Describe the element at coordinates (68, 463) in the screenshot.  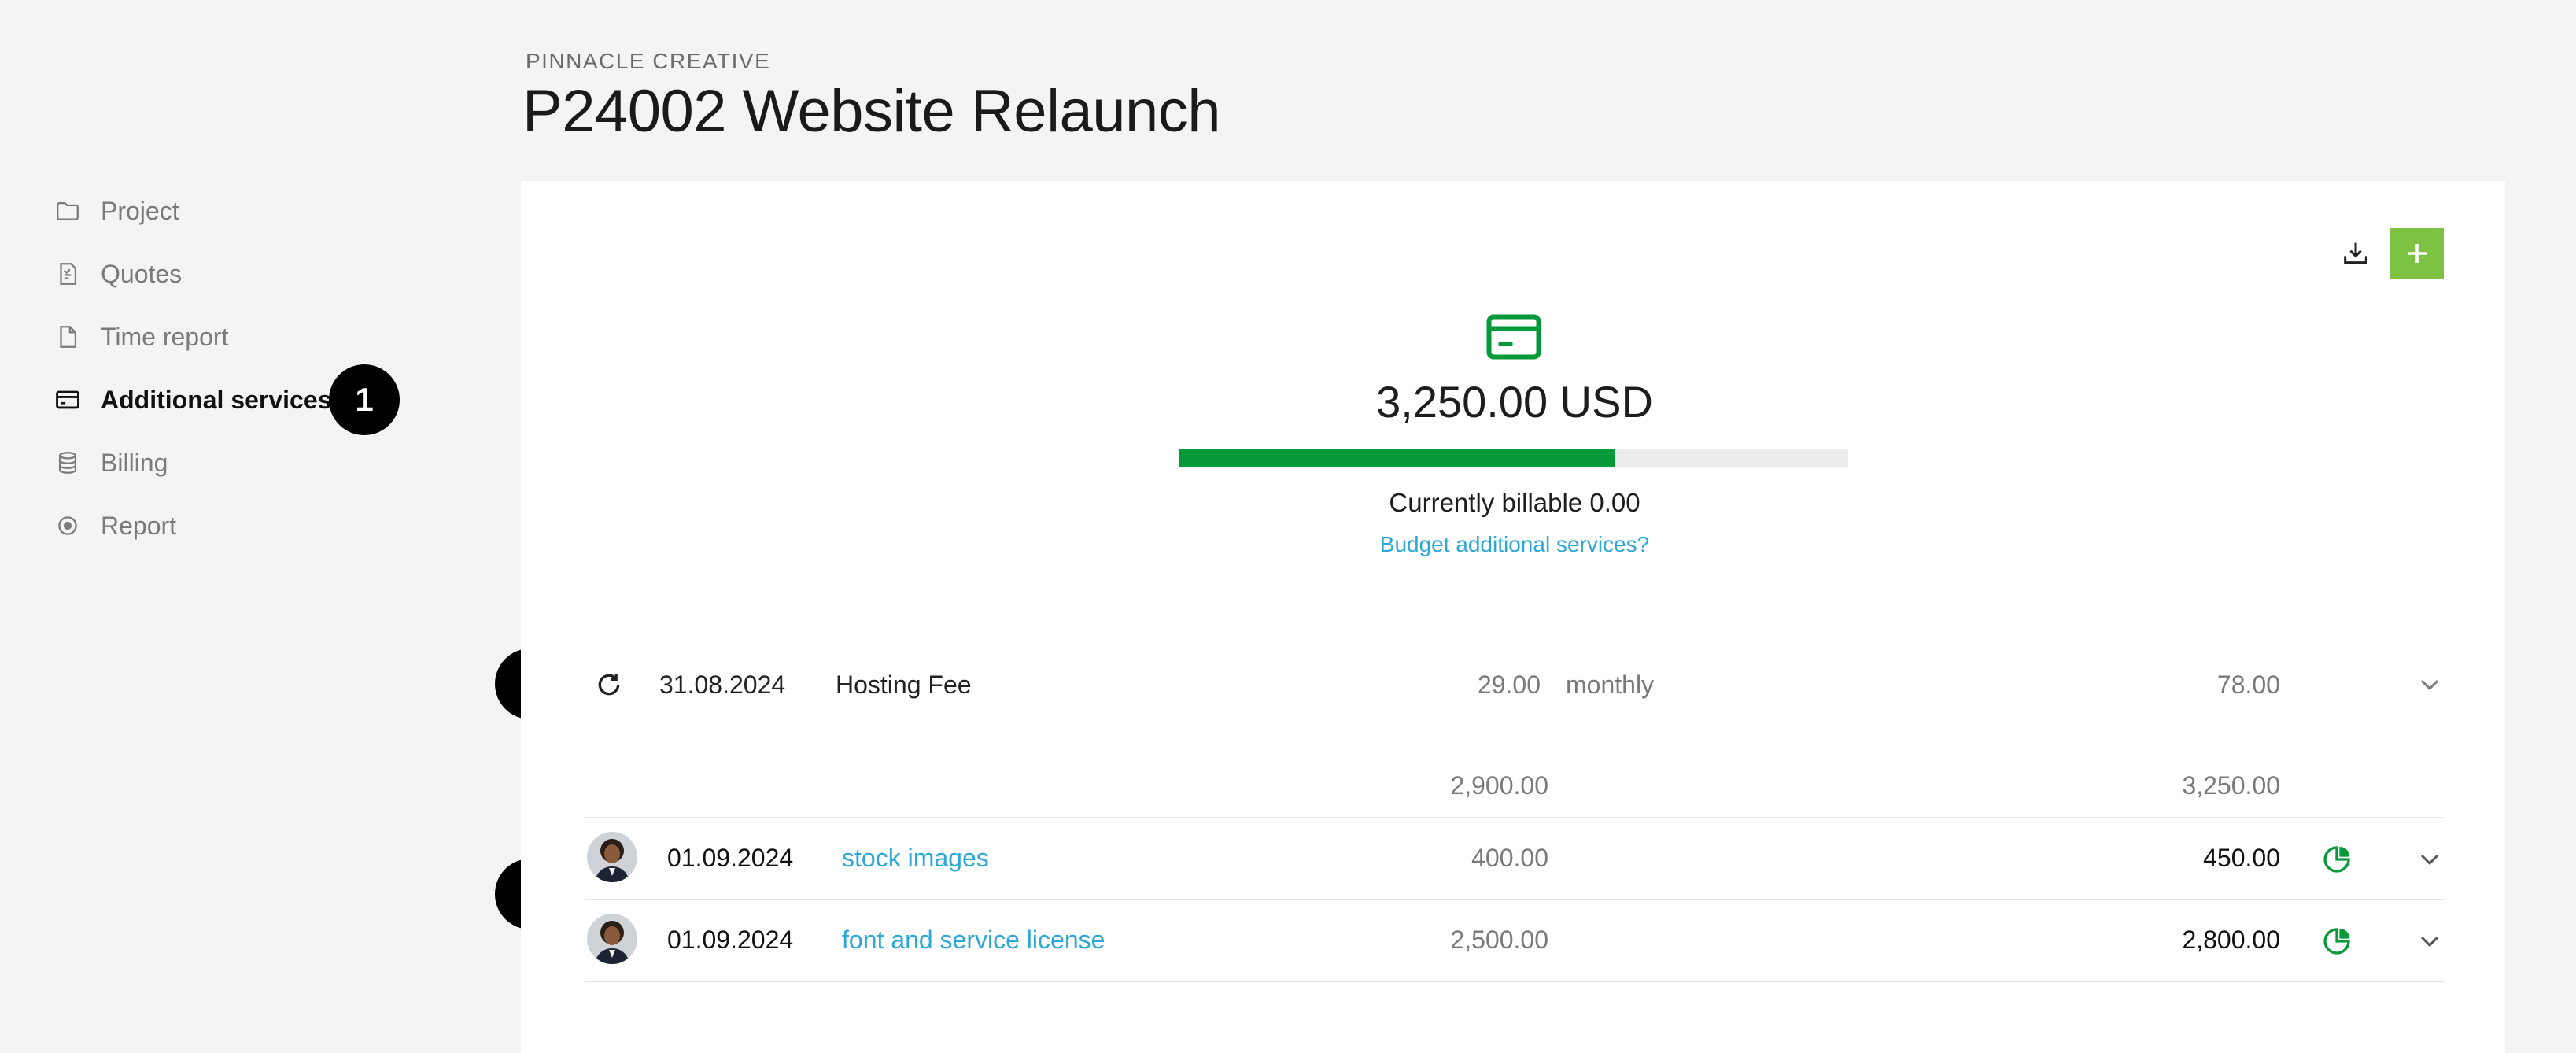
I see `database-icon` at that location.